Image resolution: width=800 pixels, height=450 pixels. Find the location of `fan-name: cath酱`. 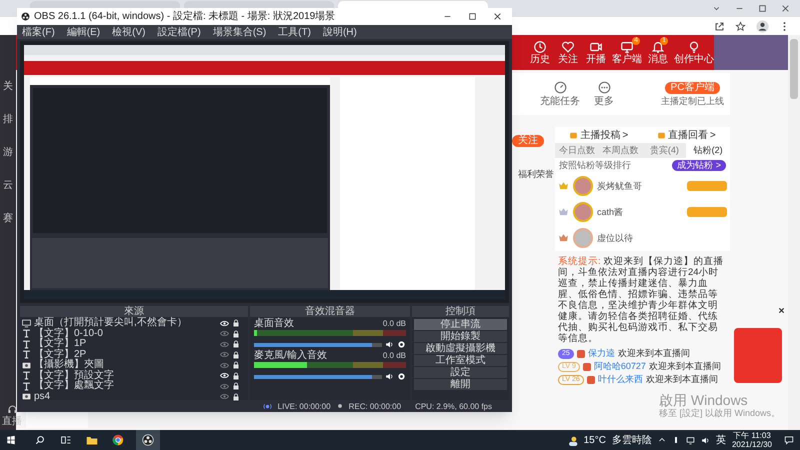

fan-name: cath酱 is located at coordinates (610, 212).